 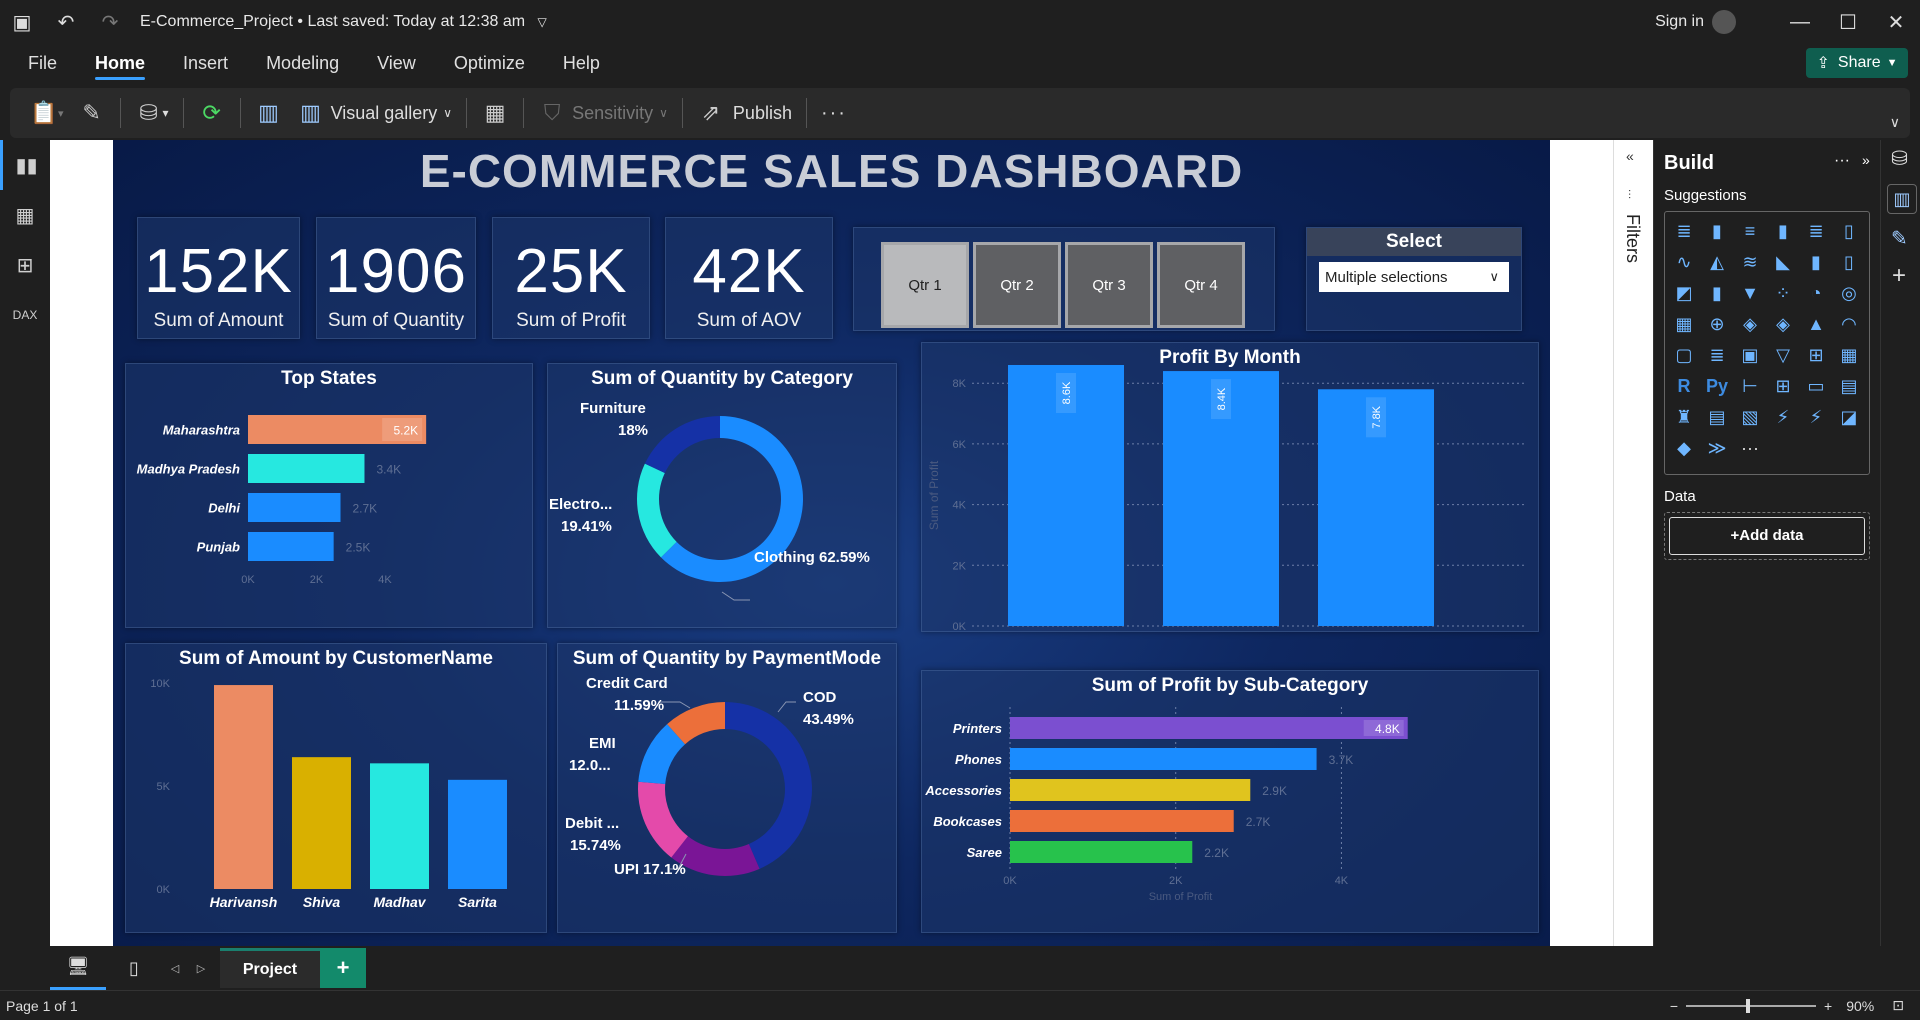 What do you see at coordinates (1750, 262) in the screenshot?
I see `visual-type-icon: ≋` at bounding box center [1750, 262].